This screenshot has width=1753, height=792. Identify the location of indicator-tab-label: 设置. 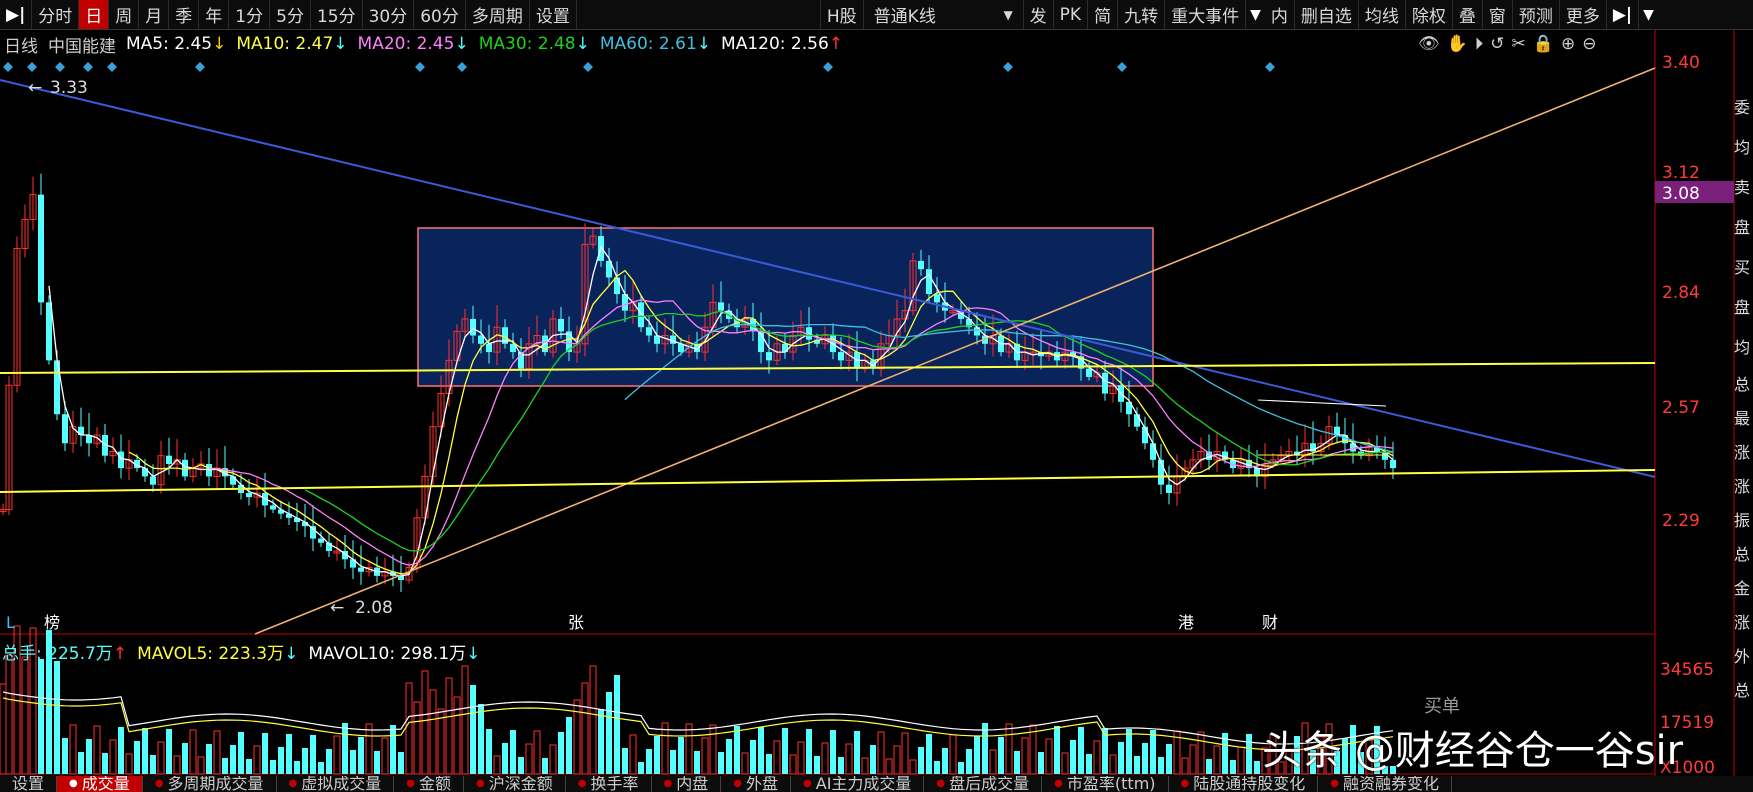
(28, 784).